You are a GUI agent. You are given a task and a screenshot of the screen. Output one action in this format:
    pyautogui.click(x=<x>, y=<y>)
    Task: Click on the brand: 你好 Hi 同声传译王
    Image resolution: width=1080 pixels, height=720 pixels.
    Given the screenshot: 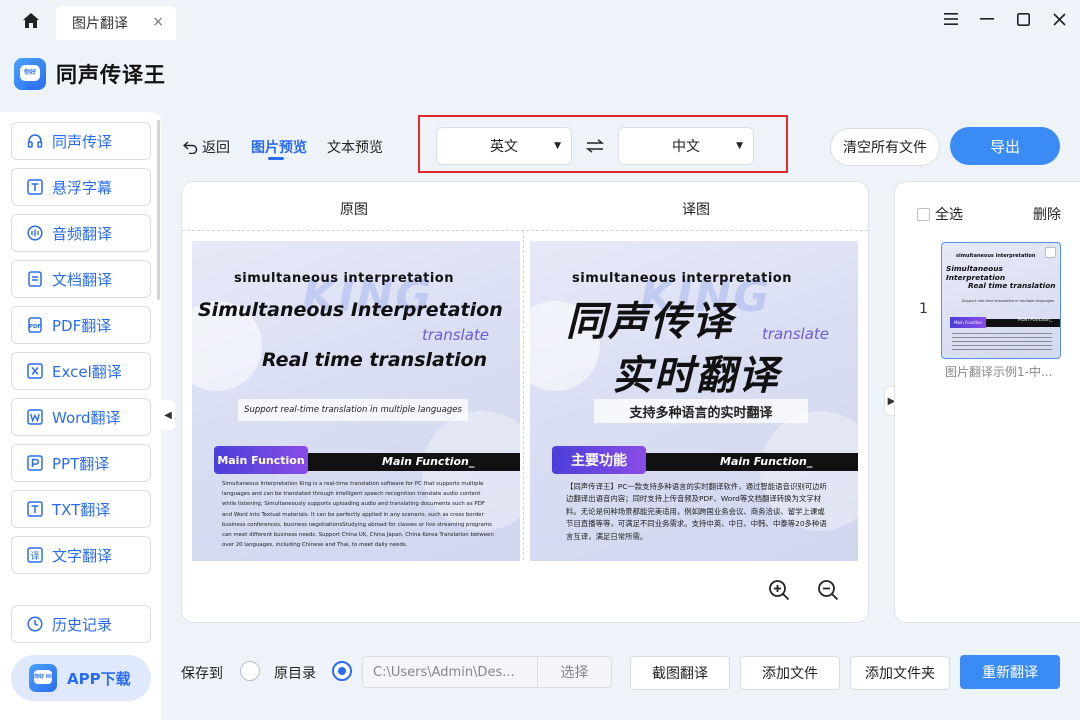 What is the action you would take?
    pyautogui.click(x=90, y=75)
    